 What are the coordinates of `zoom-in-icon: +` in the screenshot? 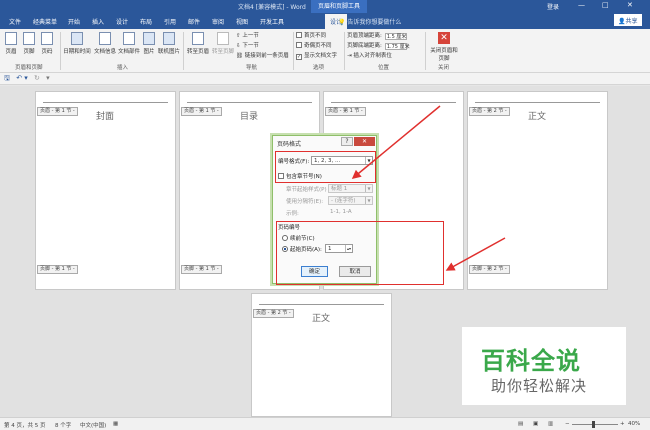 It's located at (622, 424).